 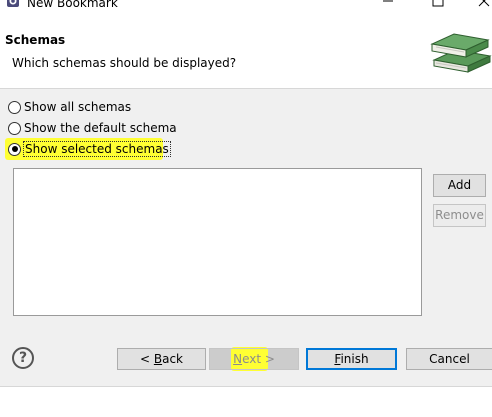 I want to click on window-title: New Bookmark, so click(x=72, y=5).